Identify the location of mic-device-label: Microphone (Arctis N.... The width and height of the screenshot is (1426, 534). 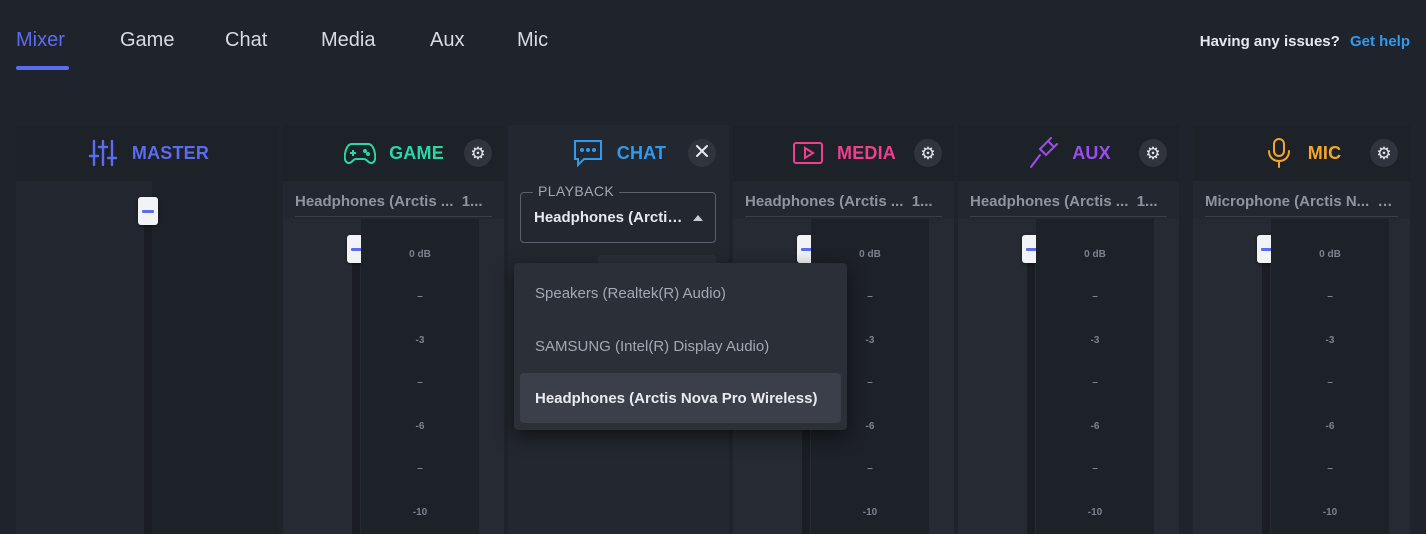
(1287, 201).